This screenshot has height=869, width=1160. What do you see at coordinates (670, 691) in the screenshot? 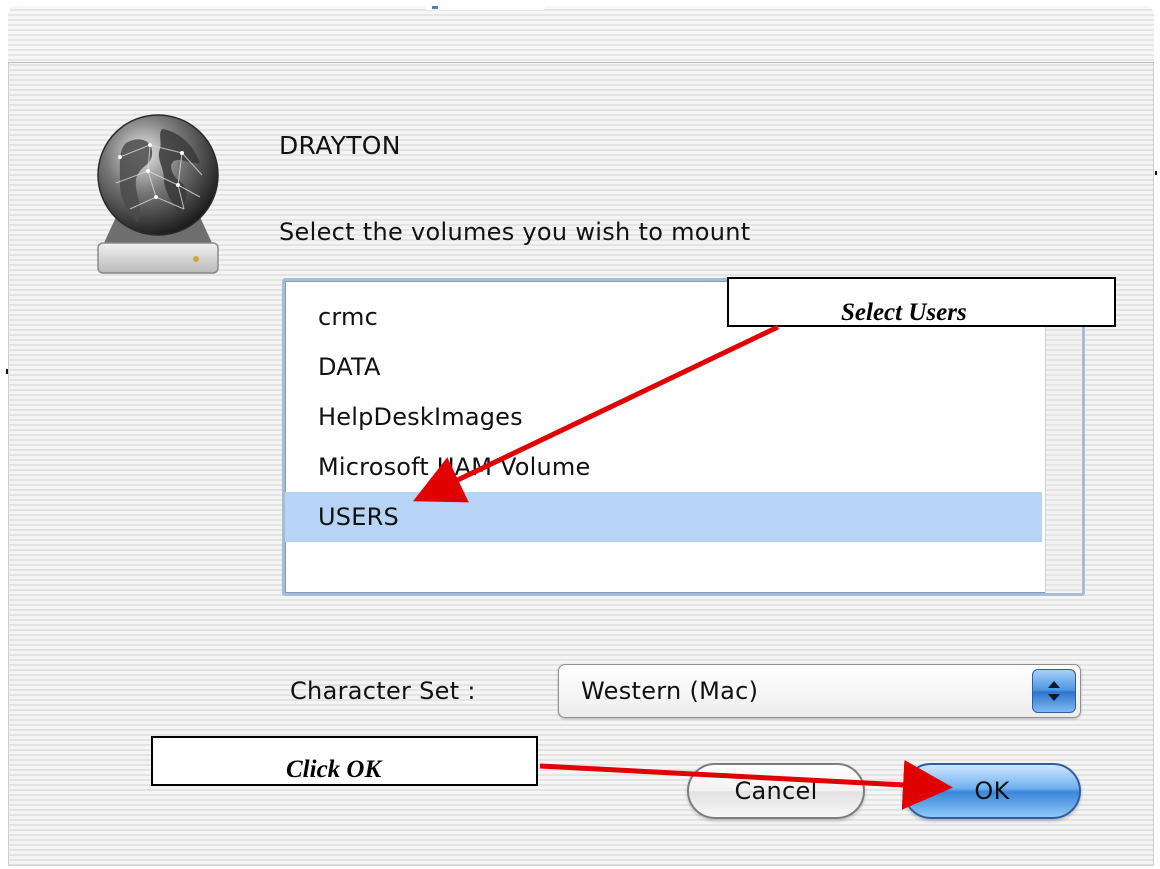
I see `character-set-value: Western (Mac)` at bounding box center [670, 691].